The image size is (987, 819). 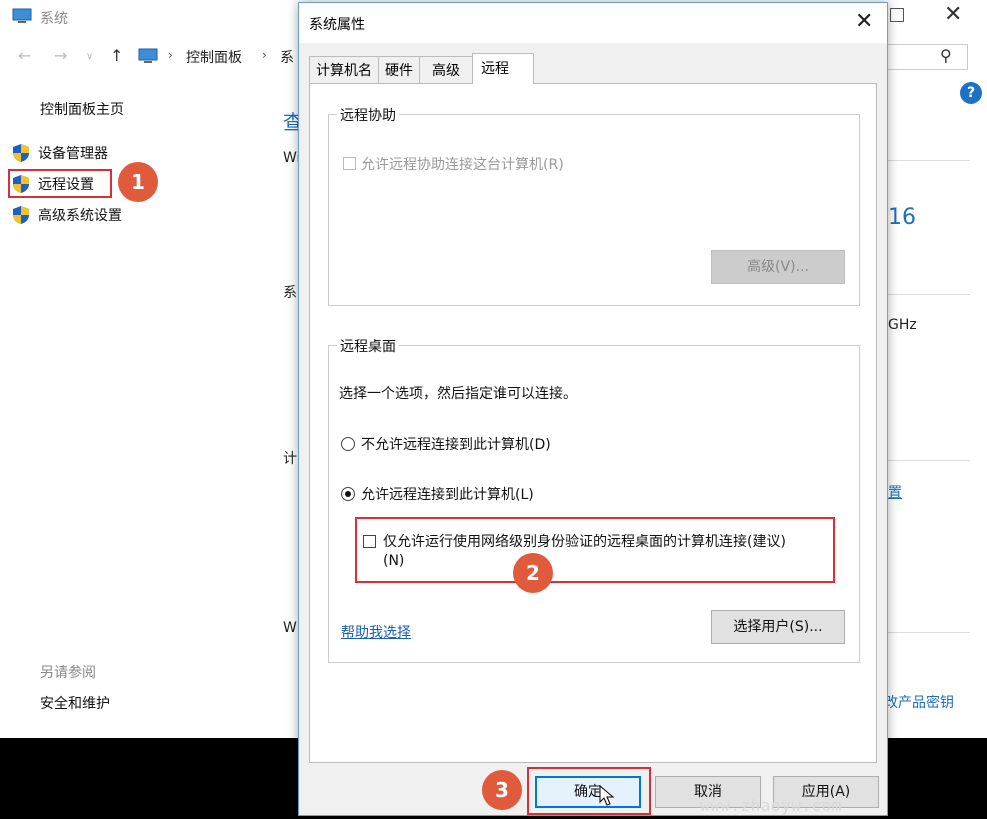 What do you see at coordinates (54, 19) in the screenshot?
I see `system-window-title: 系统` at bounding box center [54, 19].